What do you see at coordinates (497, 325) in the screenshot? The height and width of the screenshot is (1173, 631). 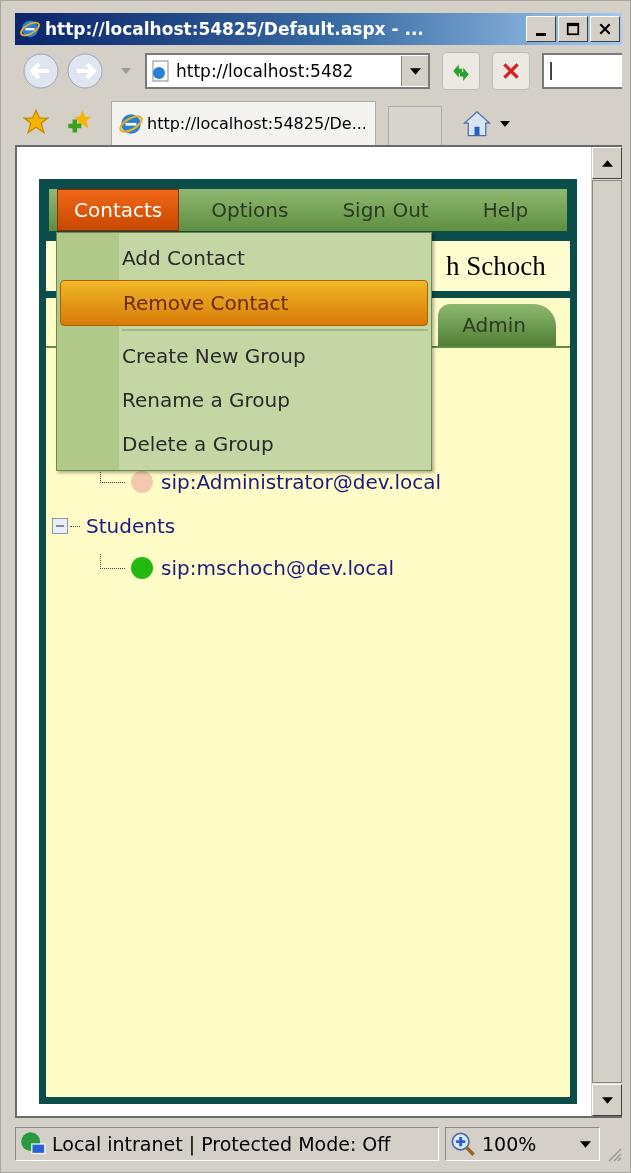 I see `tab: Admin` at bounding box center [497, 325].